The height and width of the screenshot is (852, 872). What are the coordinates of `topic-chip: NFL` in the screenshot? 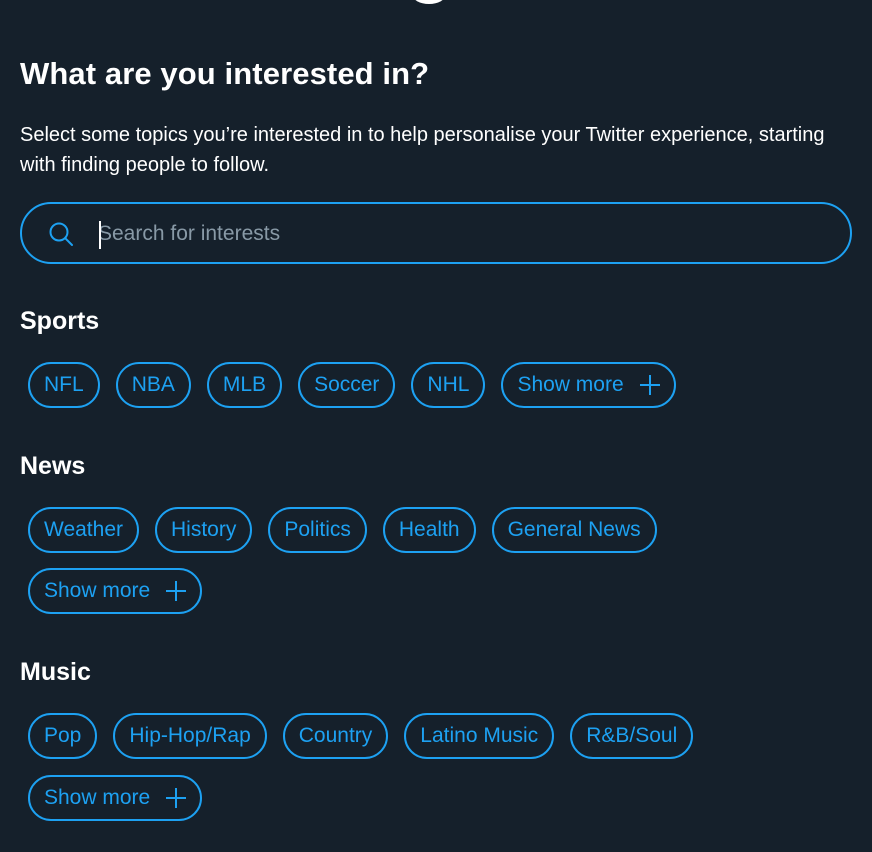 It's located at (64, 385).